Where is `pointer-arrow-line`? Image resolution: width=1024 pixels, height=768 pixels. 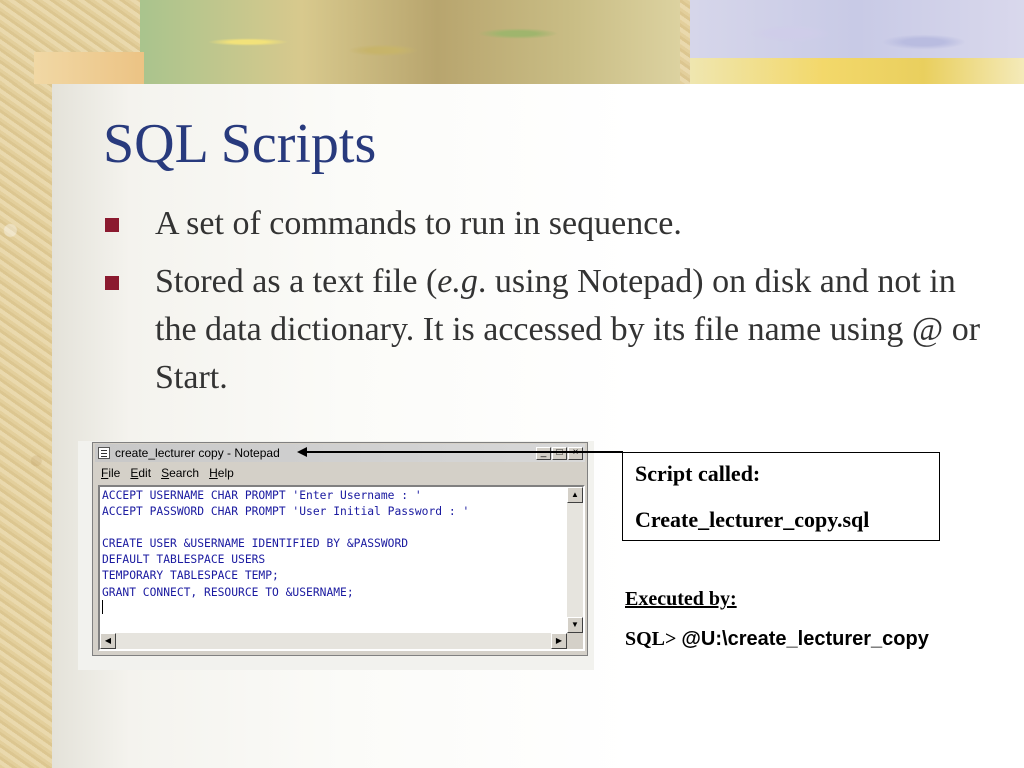 pointer-arrow-line is located at coordinates (464, 452).